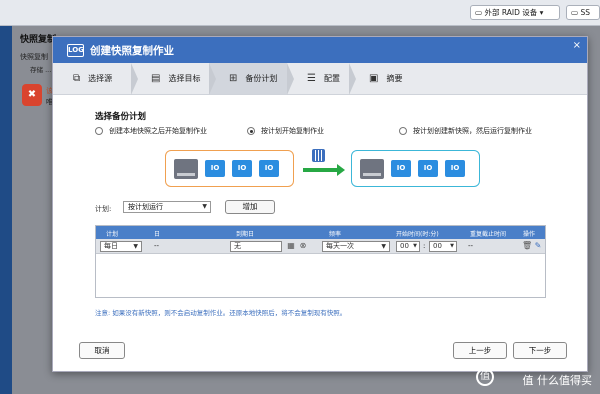  I want to click on trash-icon: 🗑, so click(527, 246).